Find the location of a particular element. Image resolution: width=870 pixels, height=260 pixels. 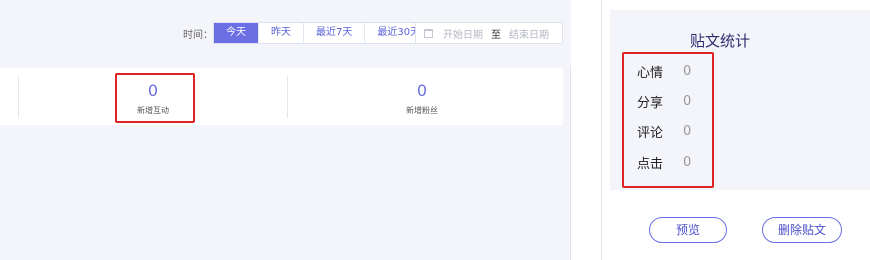

preview-button: 预览 is located at coordinates (688, 230).